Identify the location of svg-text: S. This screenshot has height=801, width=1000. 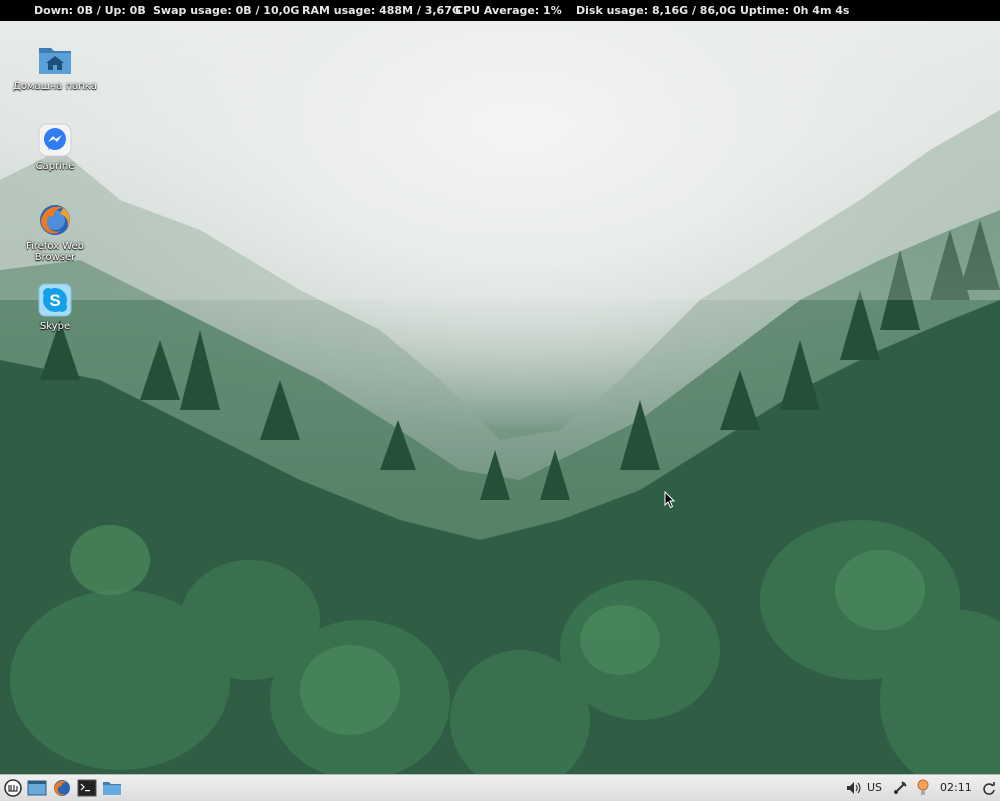
(54, 300).